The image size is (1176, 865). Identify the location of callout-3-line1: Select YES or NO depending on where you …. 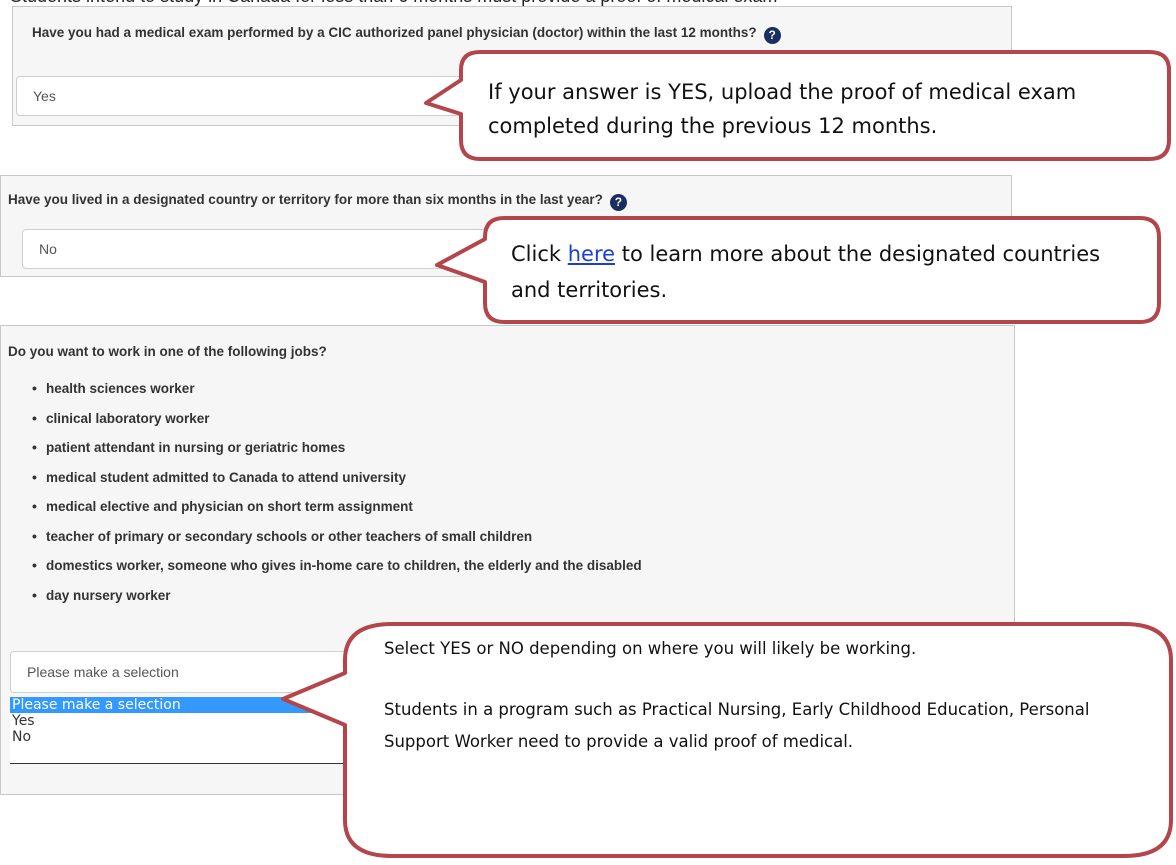
(650, 648).